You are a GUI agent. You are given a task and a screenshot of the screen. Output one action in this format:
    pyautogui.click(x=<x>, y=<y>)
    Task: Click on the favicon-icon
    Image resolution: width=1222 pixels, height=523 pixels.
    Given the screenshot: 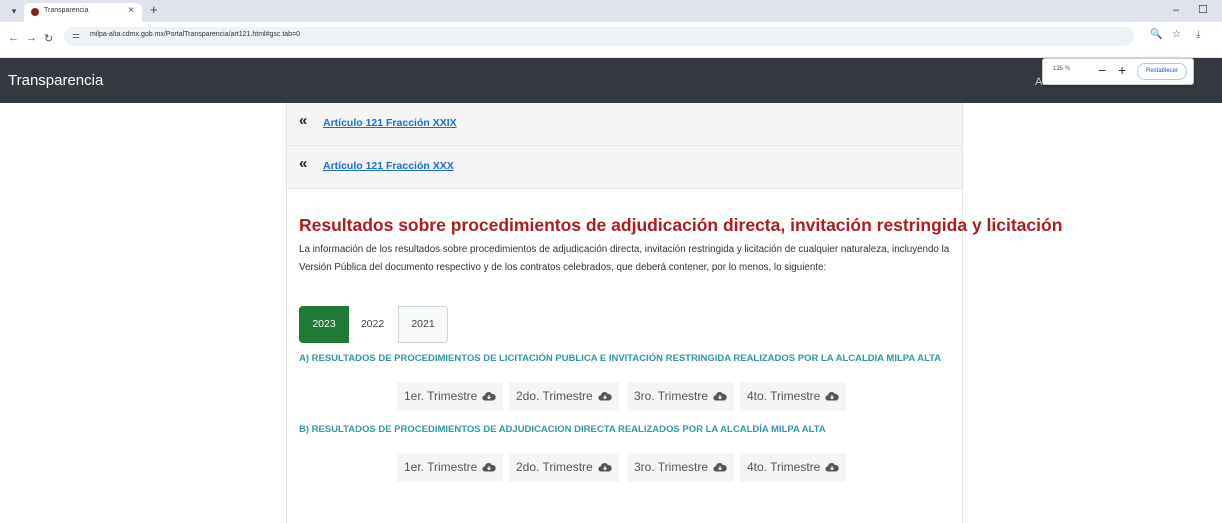 What is the action you would take?
    pyautogui.click(x=35, y=12)
    